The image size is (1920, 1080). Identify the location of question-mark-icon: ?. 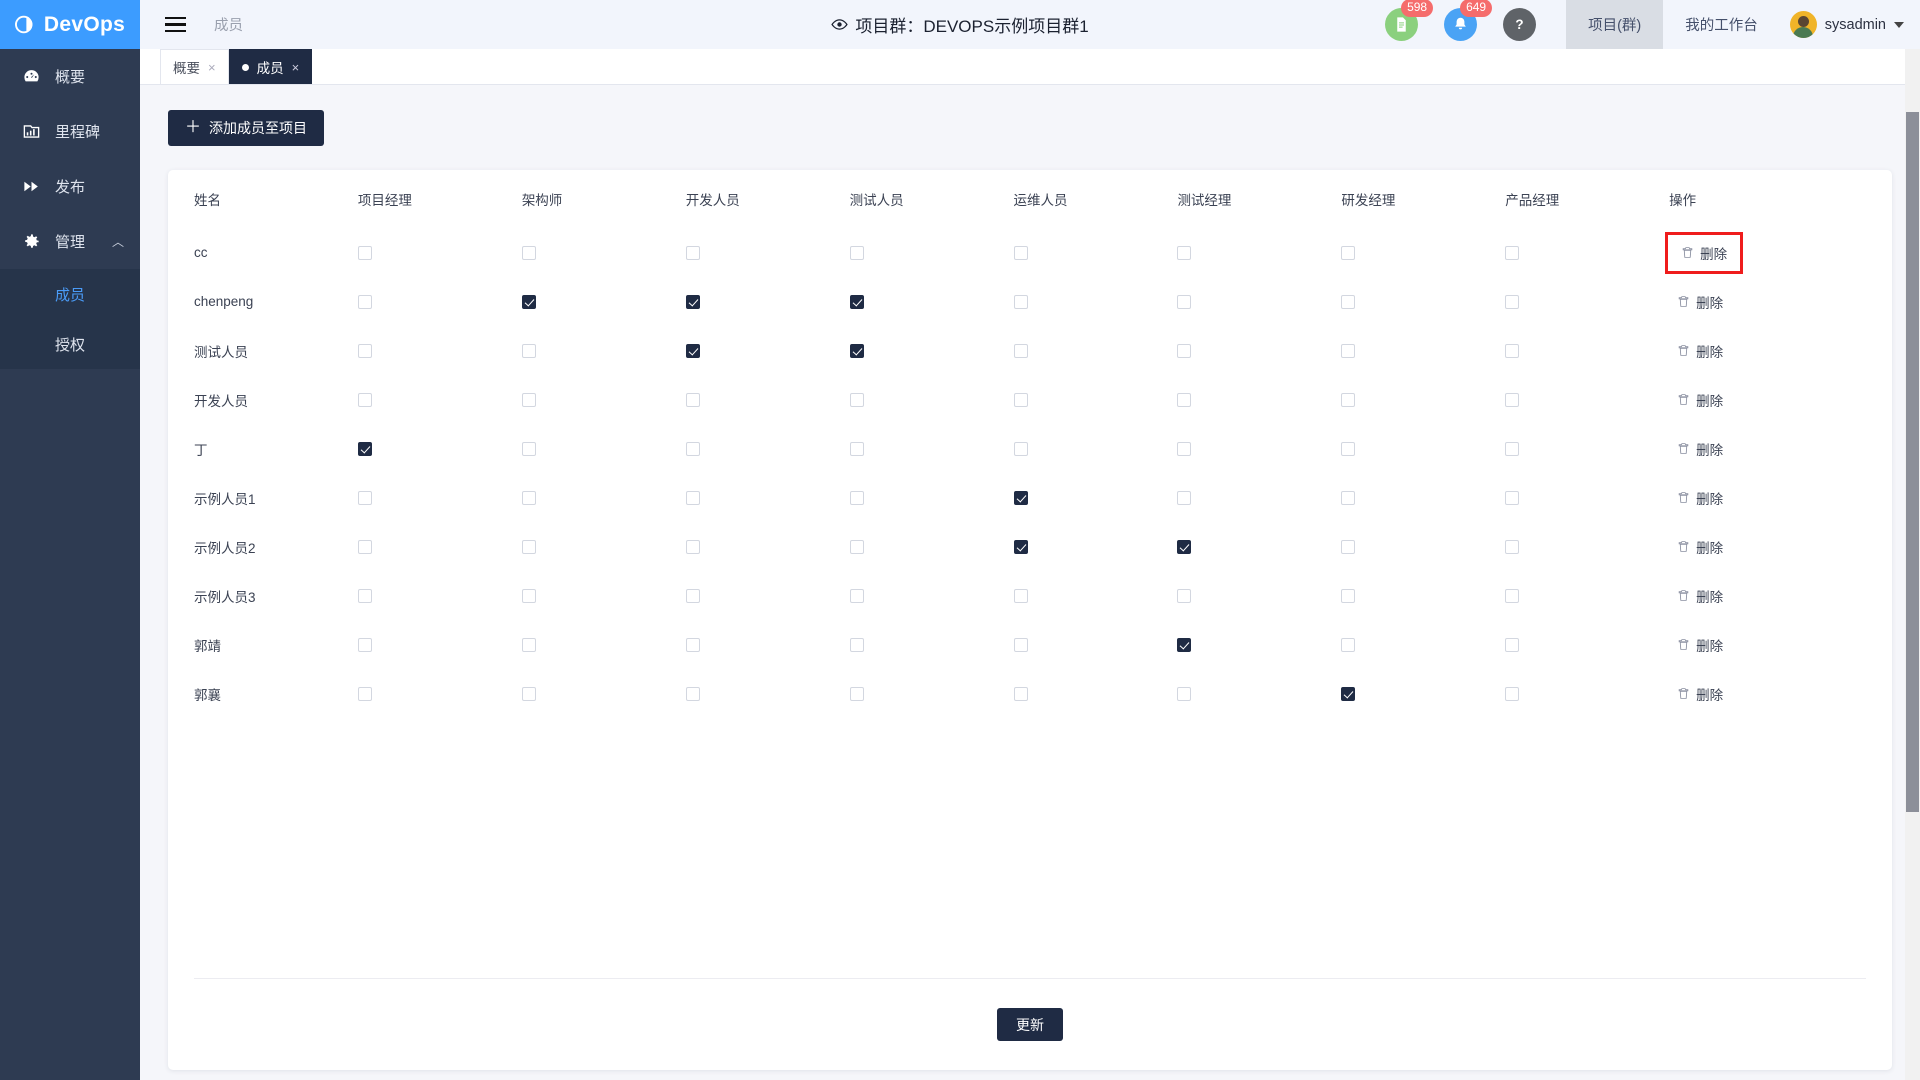
(1520, 24).